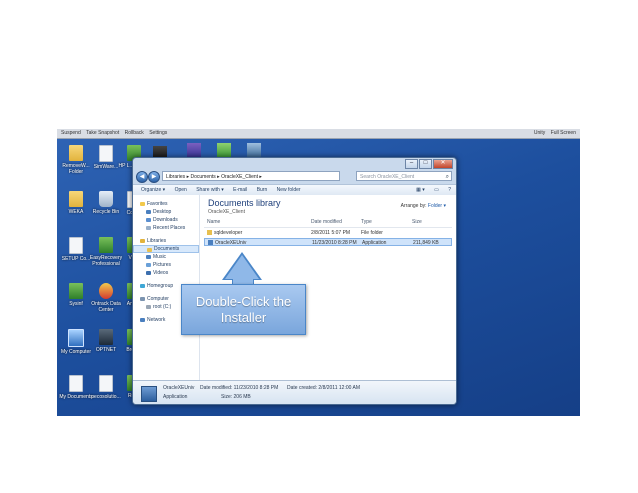 This screenshot has height=493, width=638. Describe the element at coordinates (411, 164) in the screenshot. I see `minimize-button: –` at that location.